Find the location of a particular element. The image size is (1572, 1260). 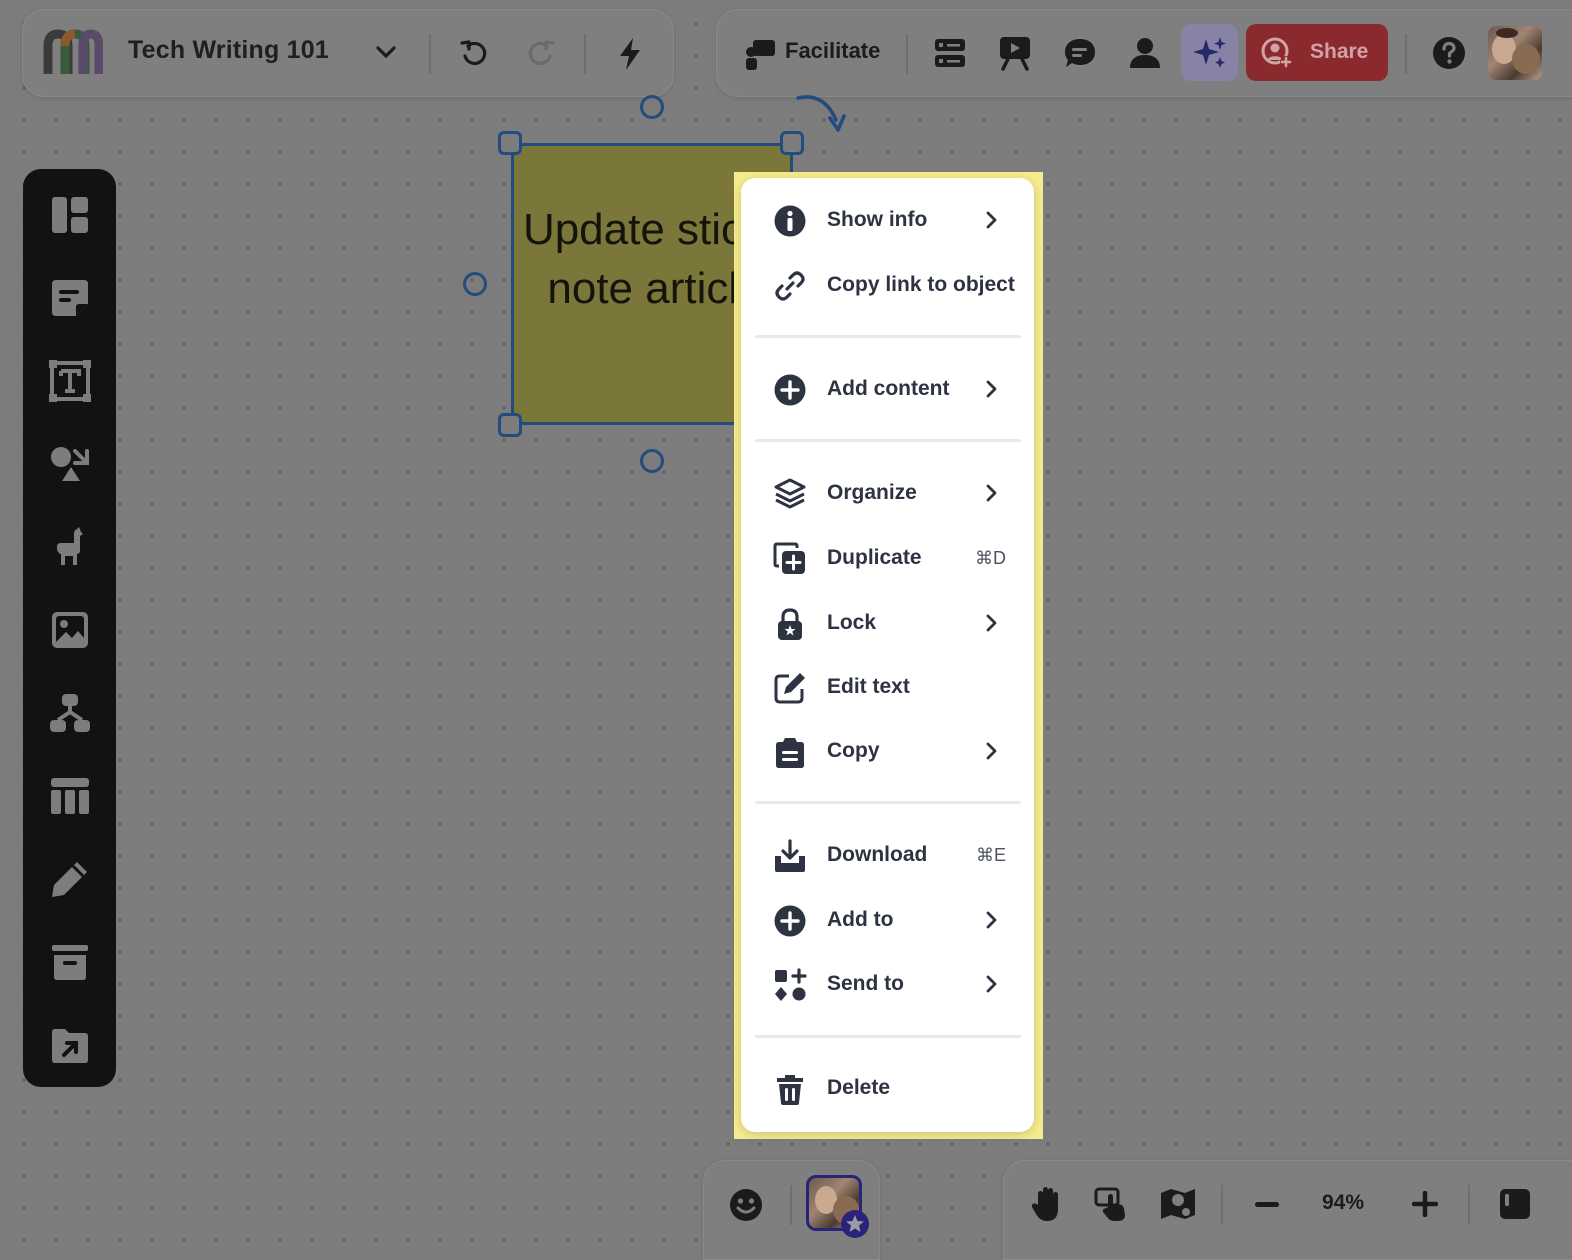

chevron-down-icon is located at coordinates (386, 53).